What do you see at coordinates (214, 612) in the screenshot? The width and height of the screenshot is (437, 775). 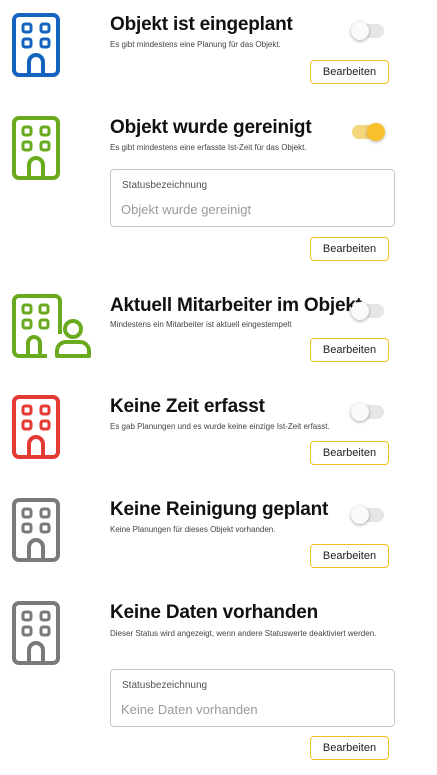 I see `status-title: Keine Daten vorhanden` at bounding box center [214, 612].